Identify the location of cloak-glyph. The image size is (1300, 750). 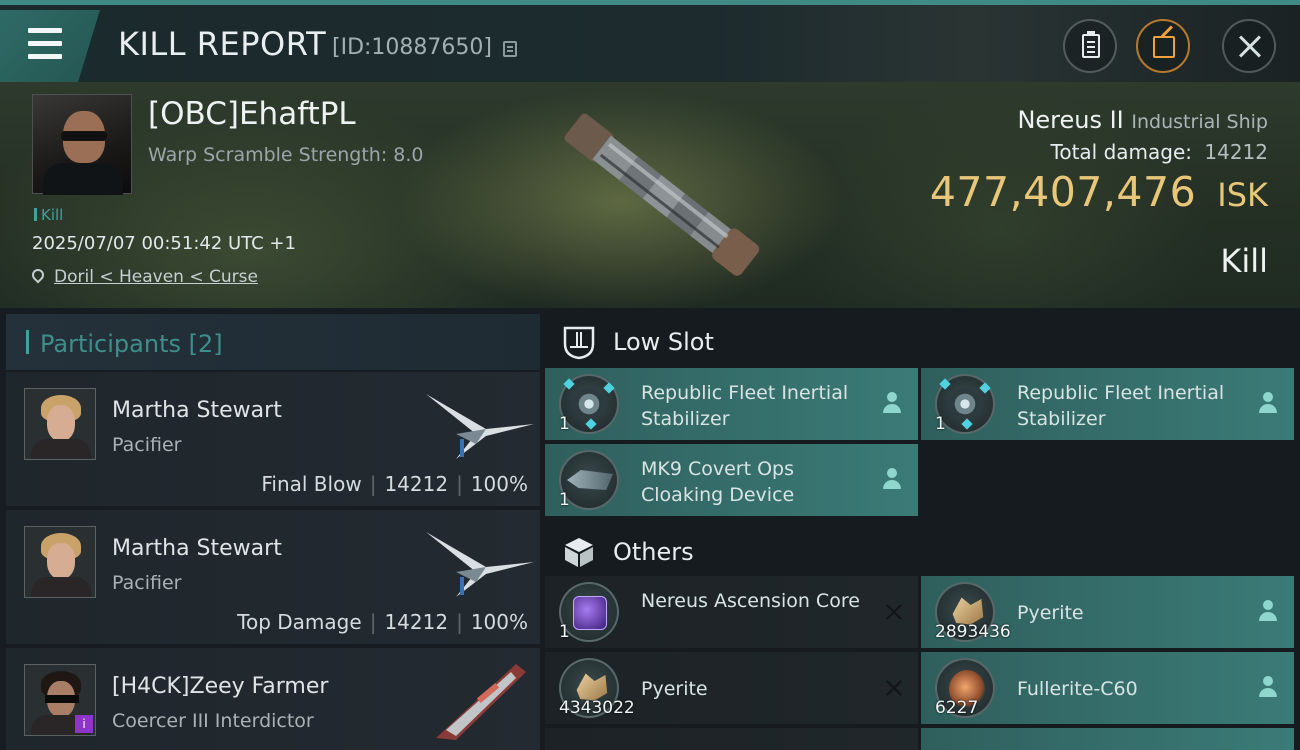
(590, 480).